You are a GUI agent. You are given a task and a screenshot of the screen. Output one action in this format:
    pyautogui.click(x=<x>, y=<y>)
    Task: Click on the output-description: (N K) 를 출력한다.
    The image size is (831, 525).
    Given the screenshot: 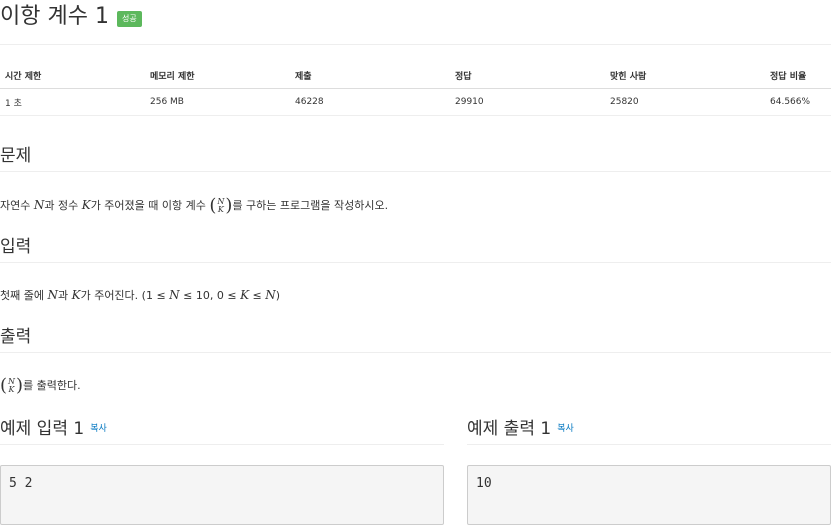 What is the action you would take?
    pyautogui.click(x=40, y=386)
    